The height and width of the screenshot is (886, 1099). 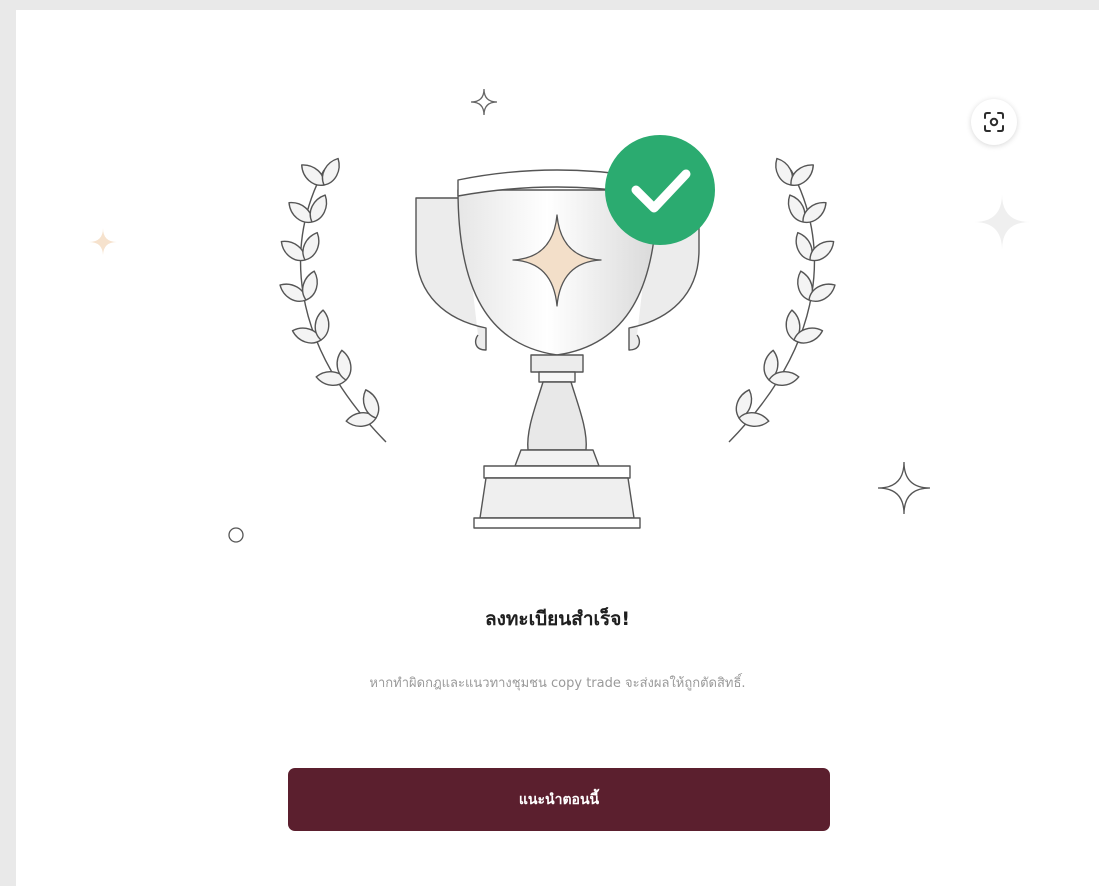 What do you see at coordinates (236, 535) in the screenshot?
I see `decor-circle` at bounding box center [236, 535].